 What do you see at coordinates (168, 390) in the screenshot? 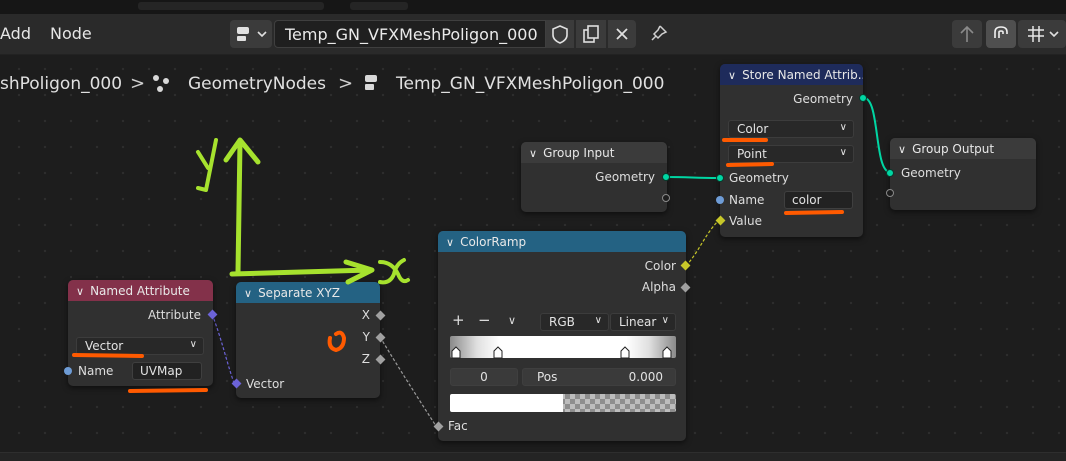
I see `highlight-underline-uvmap` at bounding box center [168, 390].